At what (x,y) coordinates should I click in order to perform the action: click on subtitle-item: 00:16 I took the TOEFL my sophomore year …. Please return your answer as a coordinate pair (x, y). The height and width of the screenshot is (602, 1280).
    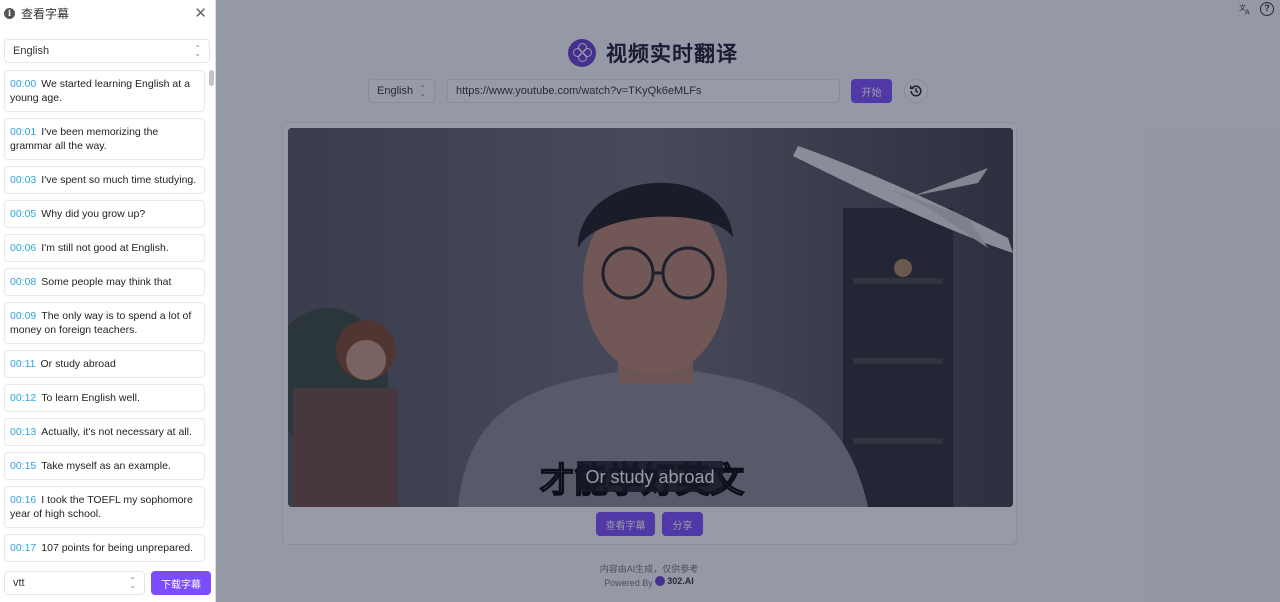
    Looking at the image, I should click on (104, 507).